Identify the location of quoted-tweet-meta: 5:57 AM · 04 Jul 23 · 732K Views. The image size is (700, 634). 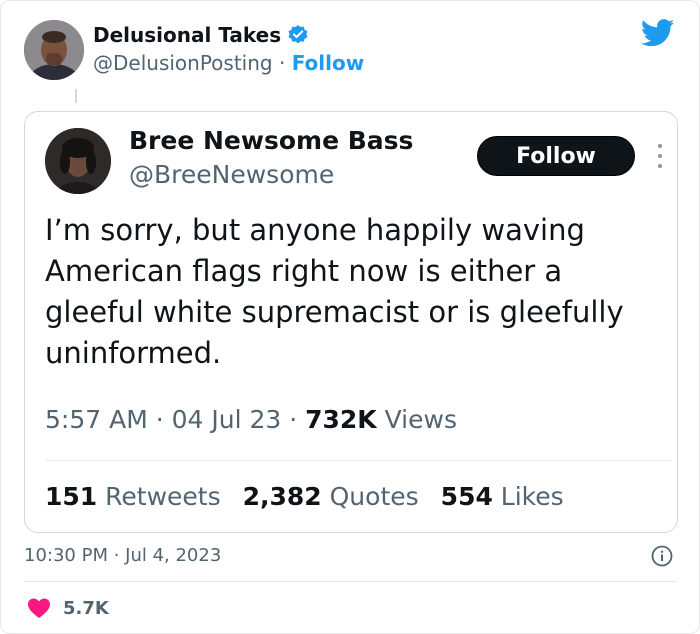
(251, 419).